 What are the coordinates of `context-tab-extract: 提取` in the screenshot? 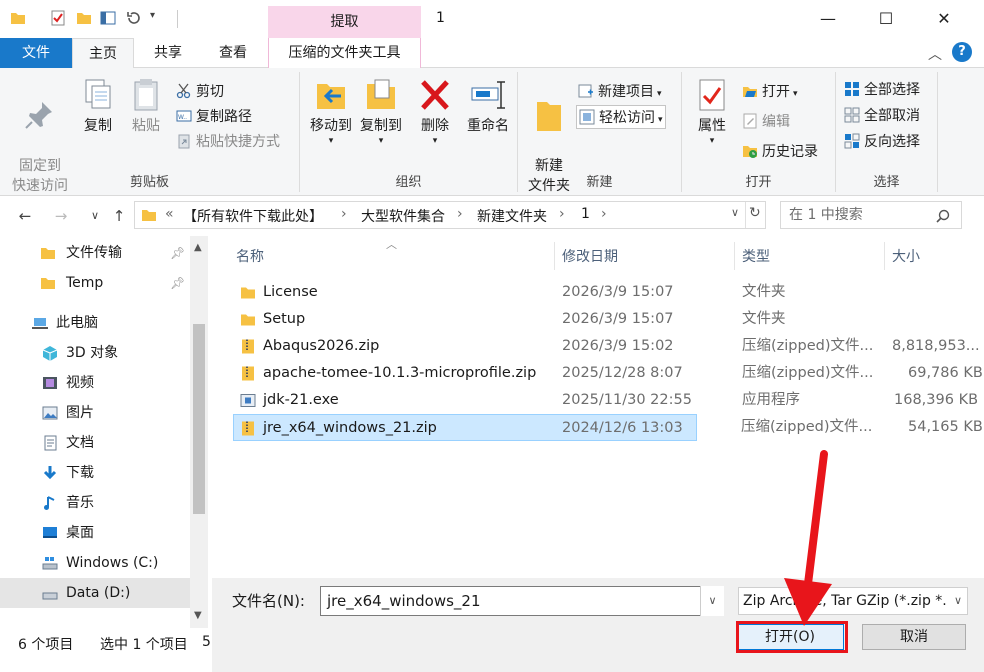 It's located at (344, 22).